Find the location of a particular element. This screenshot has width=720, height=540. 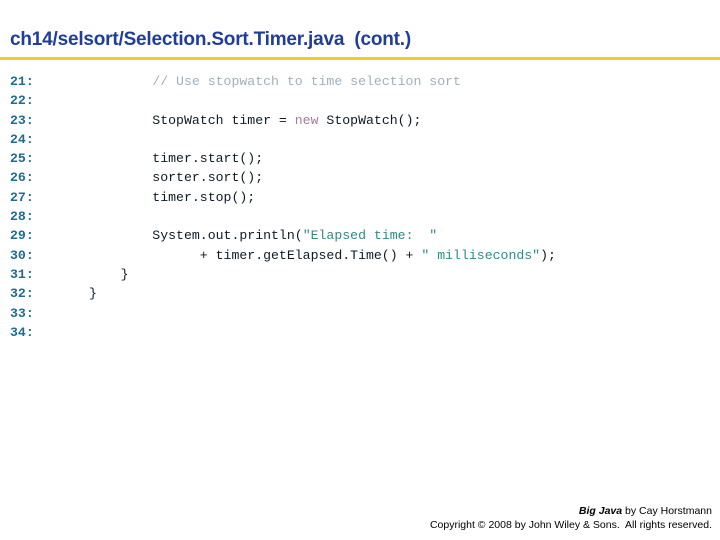

code-line-number: 22: is located at coordinates (22, 101).